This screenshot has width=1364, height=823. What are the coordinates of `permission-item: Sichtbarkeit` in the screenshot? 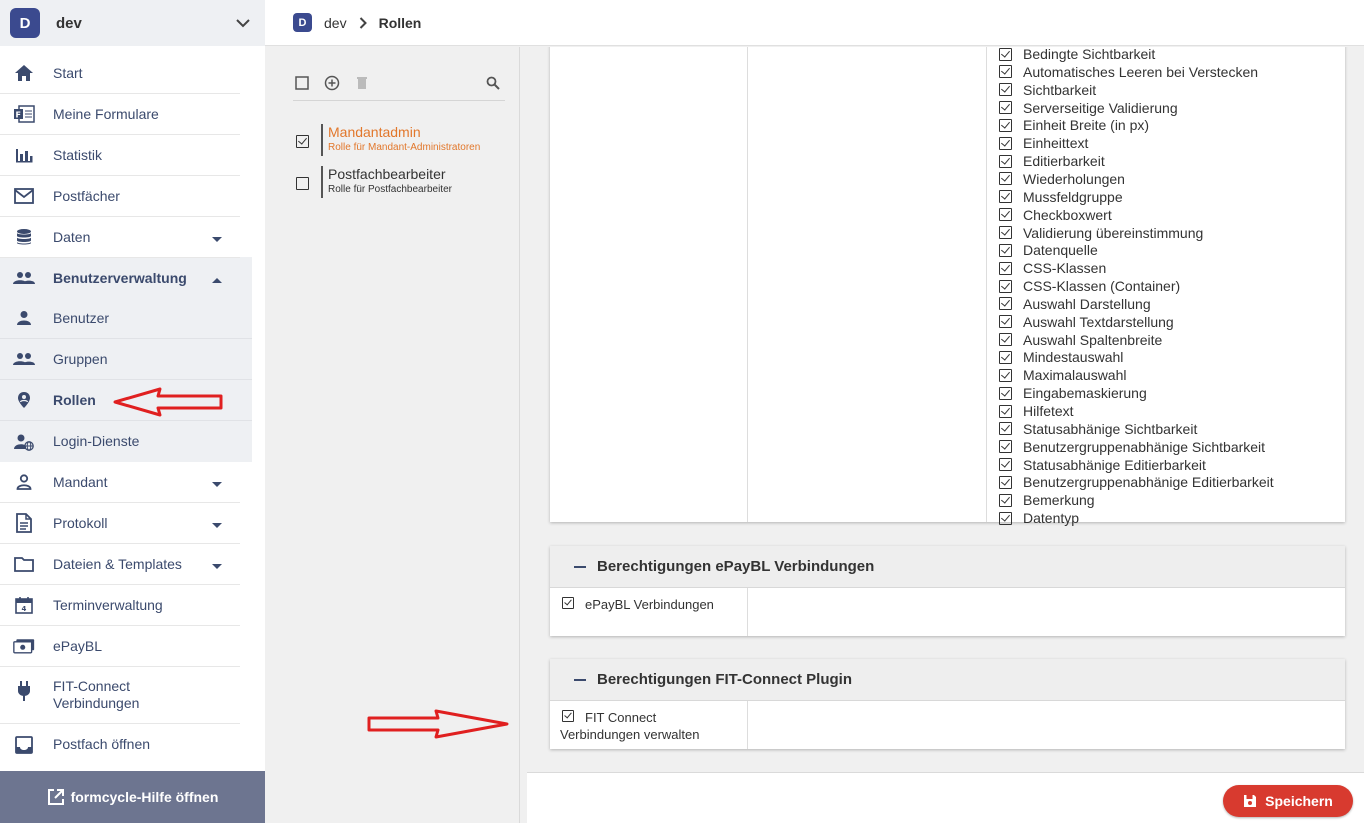 It's located at (1047, 90).